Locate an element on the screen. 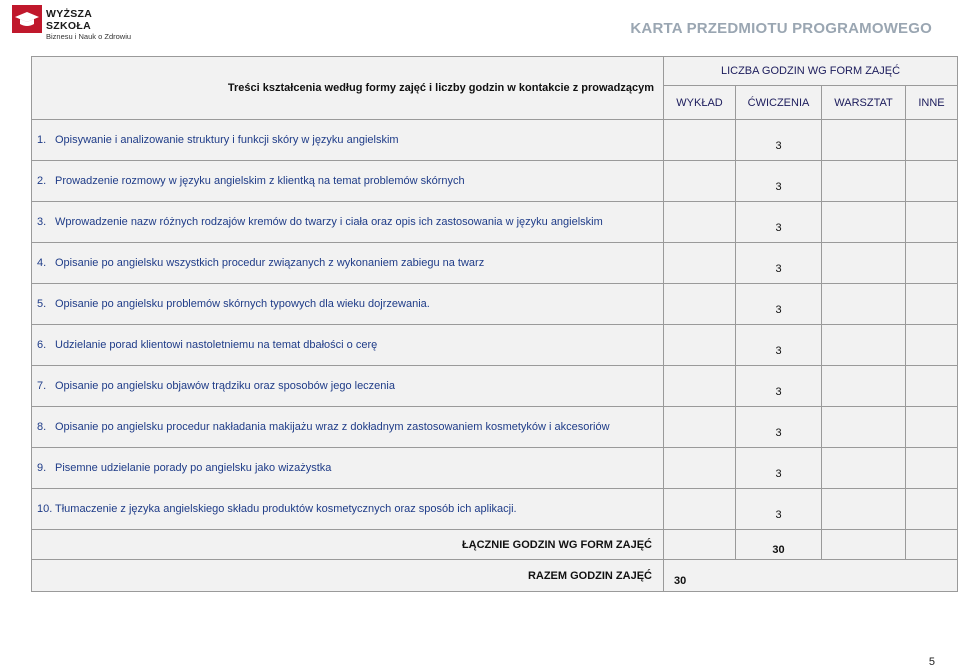 The height and width of the screenshot is (671, 960). total-value: 30 is located at coordinates (810, 575).